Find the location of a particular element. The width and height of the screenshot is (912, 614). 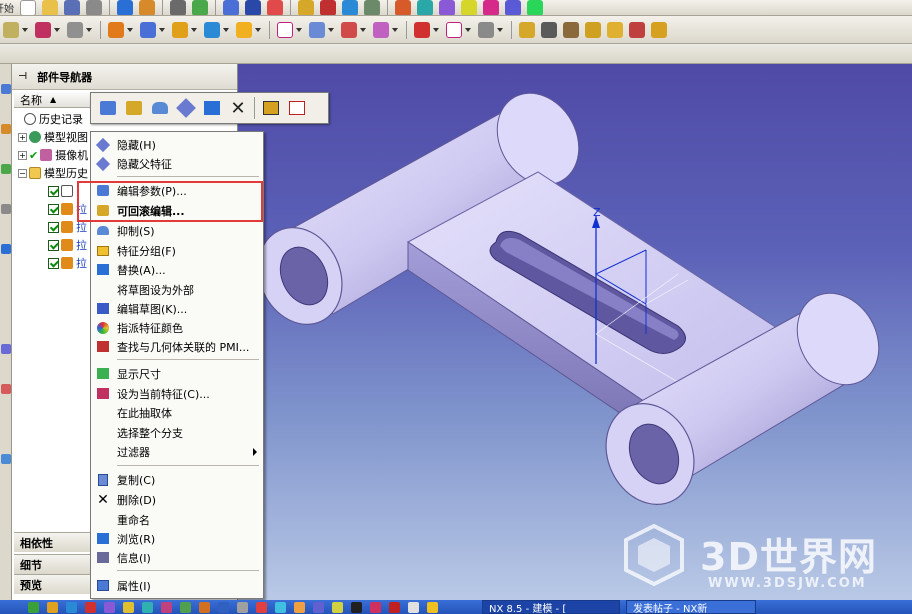

hide-icon is located at coordinates (186, 108).